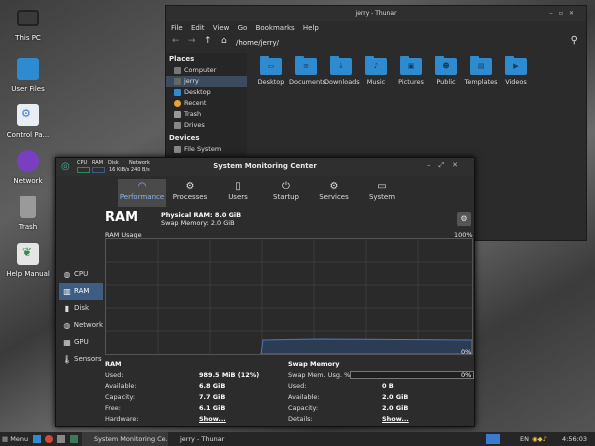 This screenshot has width=595, height=446. I want to click on menu-help: Help, so click(311, 28).